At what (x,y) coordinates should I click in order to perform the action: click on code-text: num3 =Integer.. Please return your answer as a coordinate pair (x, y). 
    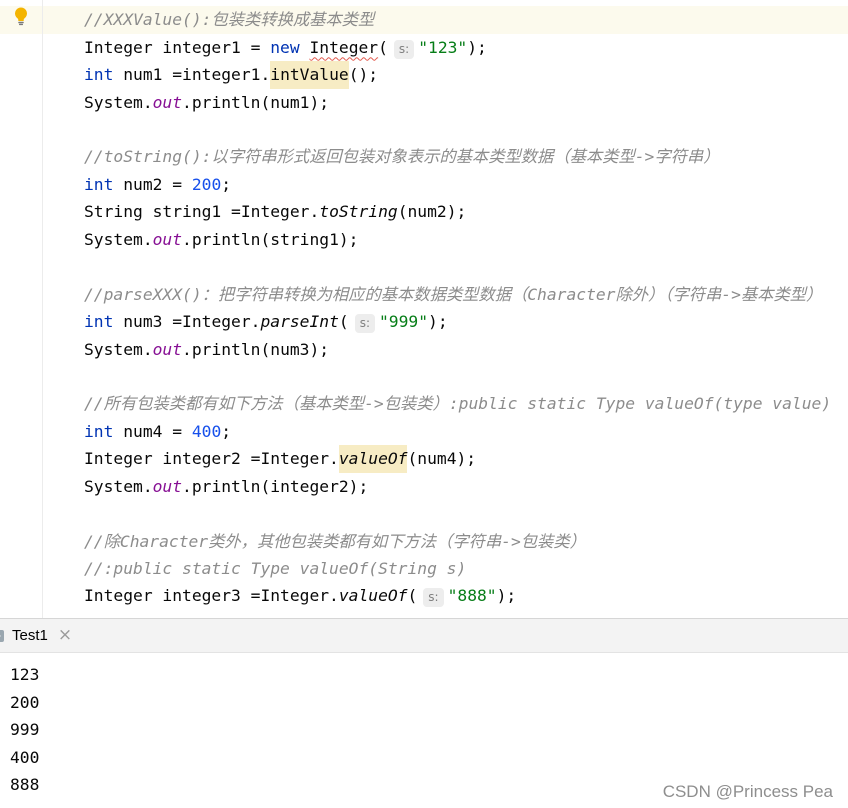
    Looking at the image, I should click on (187, 322).